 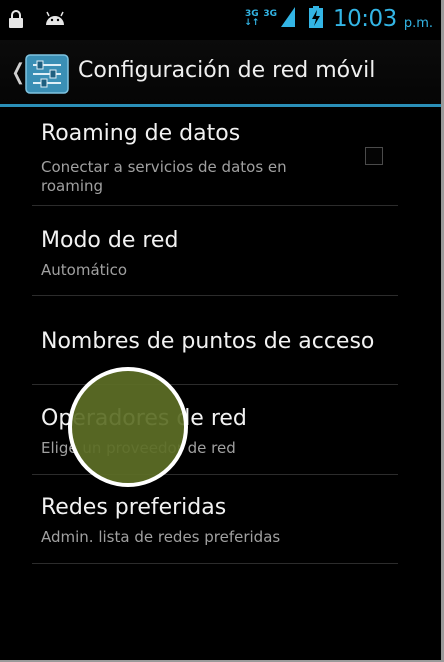 I want to click on item-summary: Automático, so click(x=84, y=270).